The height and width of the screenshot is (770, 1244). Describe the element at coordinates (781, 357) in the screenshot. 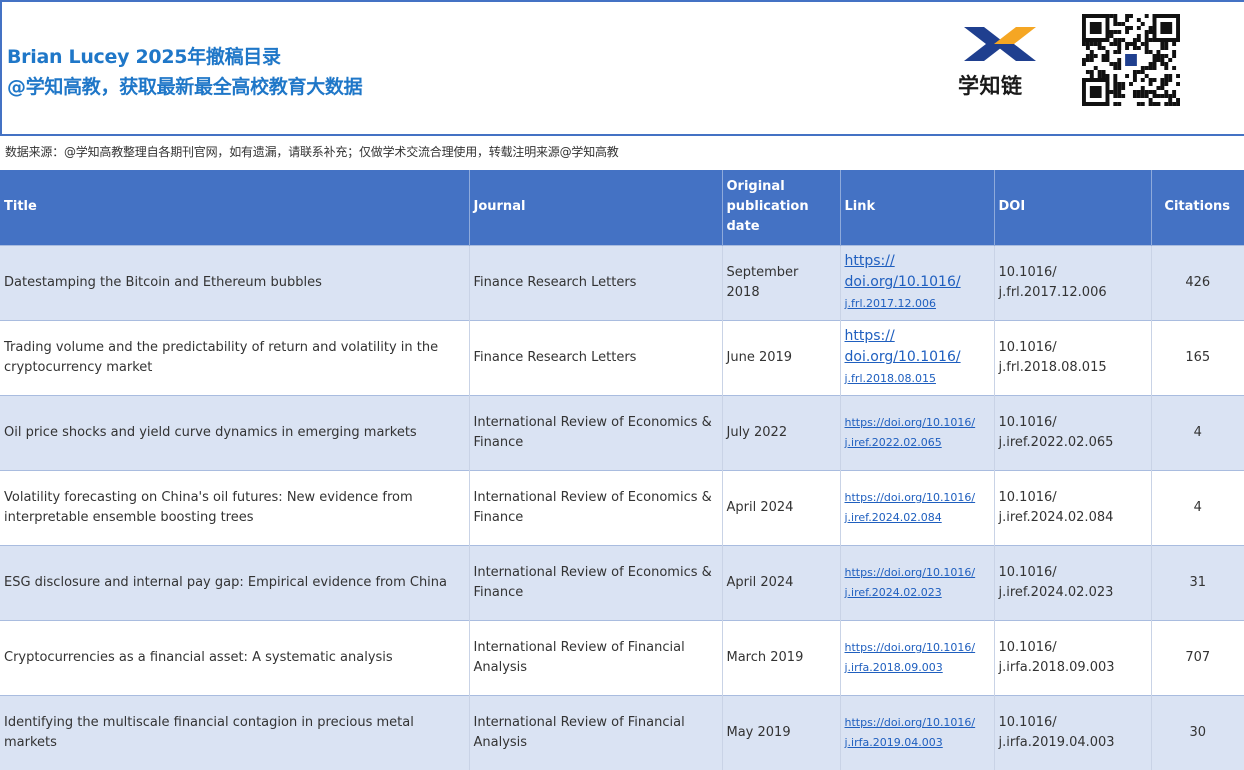

I see `cell-date: June 2019` at that location.